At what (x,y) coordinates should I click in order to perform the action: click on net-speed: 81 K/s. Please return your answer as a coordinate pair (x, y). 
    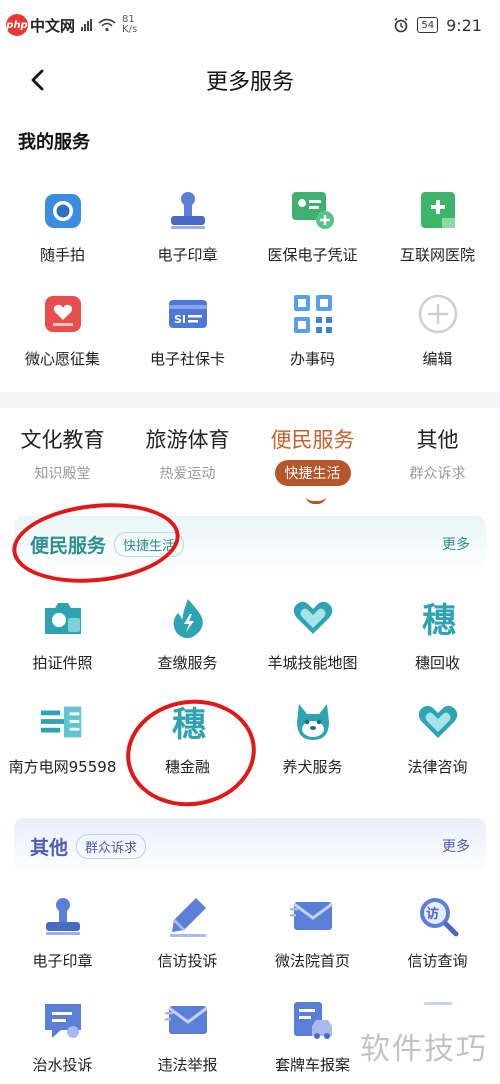
    Looking at the image, I should click on (129, 25).